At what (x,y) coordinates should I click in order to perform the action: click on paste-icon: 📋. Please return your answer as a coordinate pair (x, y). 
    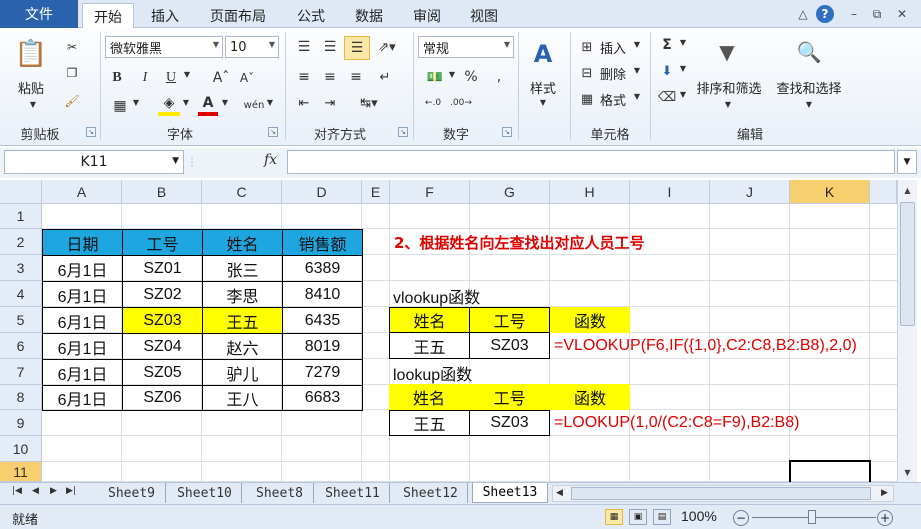
    Looking at the image, I should click on (31, 54).